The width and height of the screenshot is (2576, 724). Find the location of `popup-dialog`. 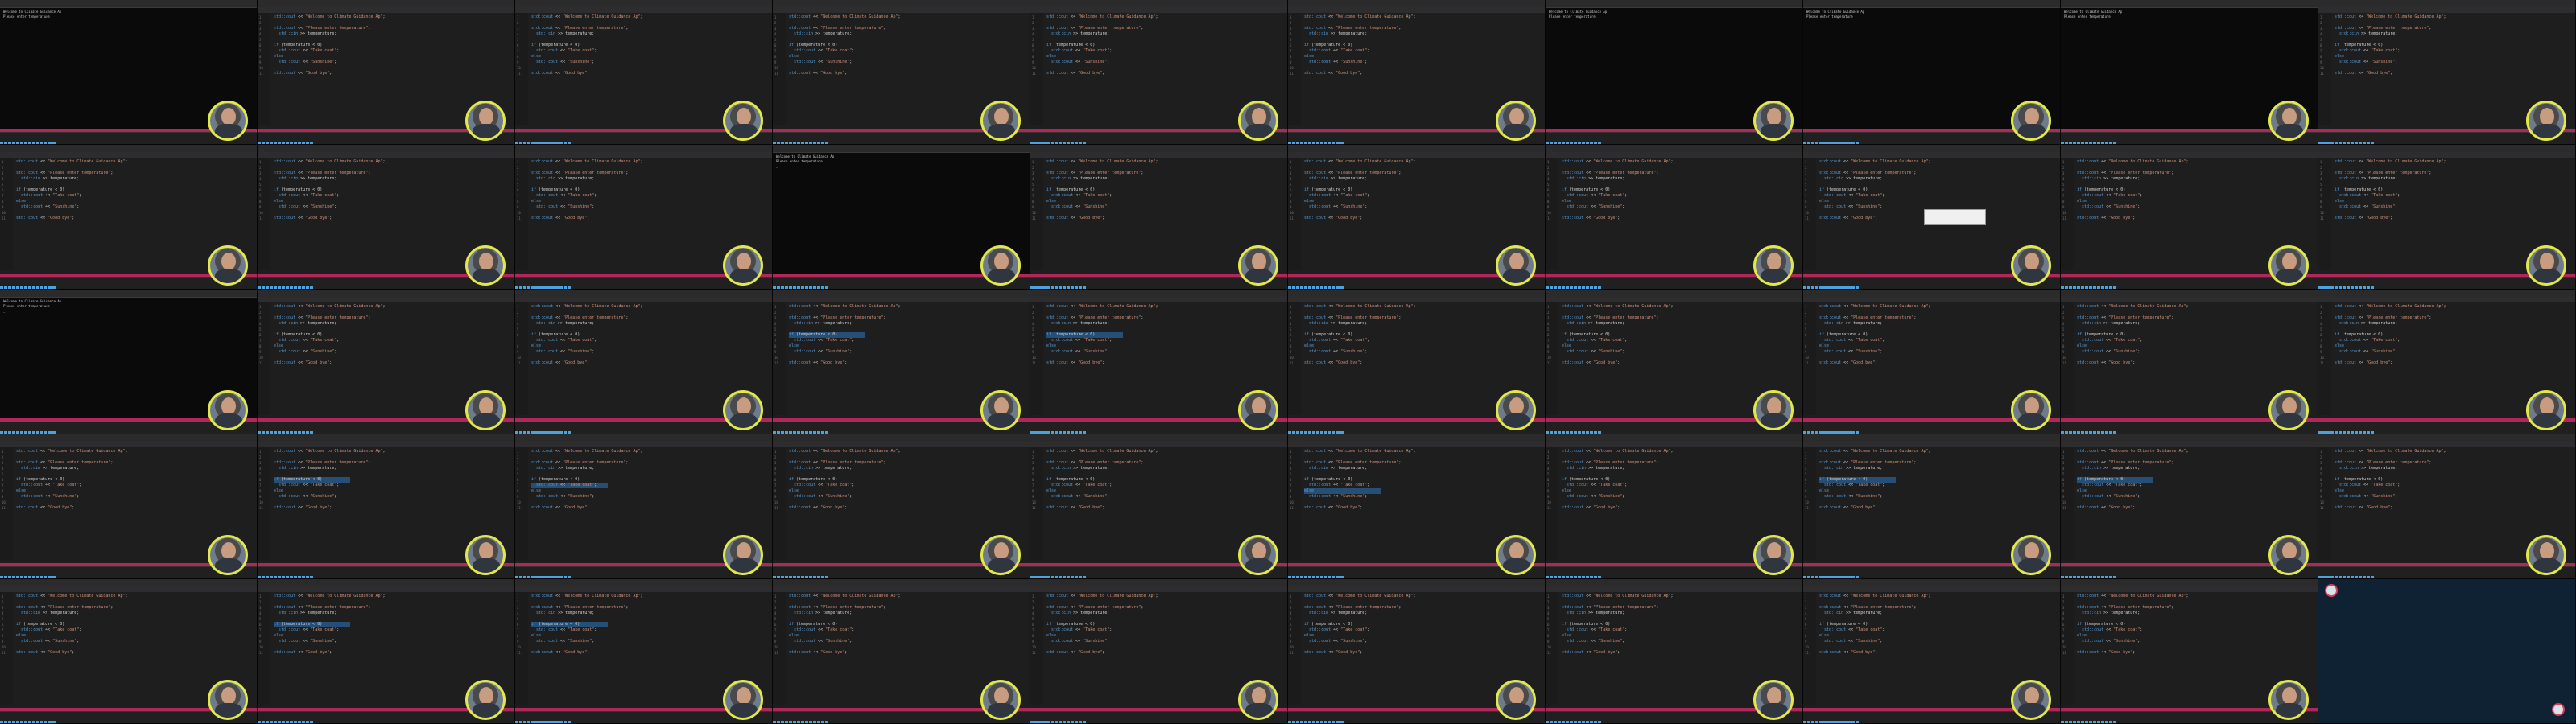

popup-dialog is located at coordinates (1955, 217).